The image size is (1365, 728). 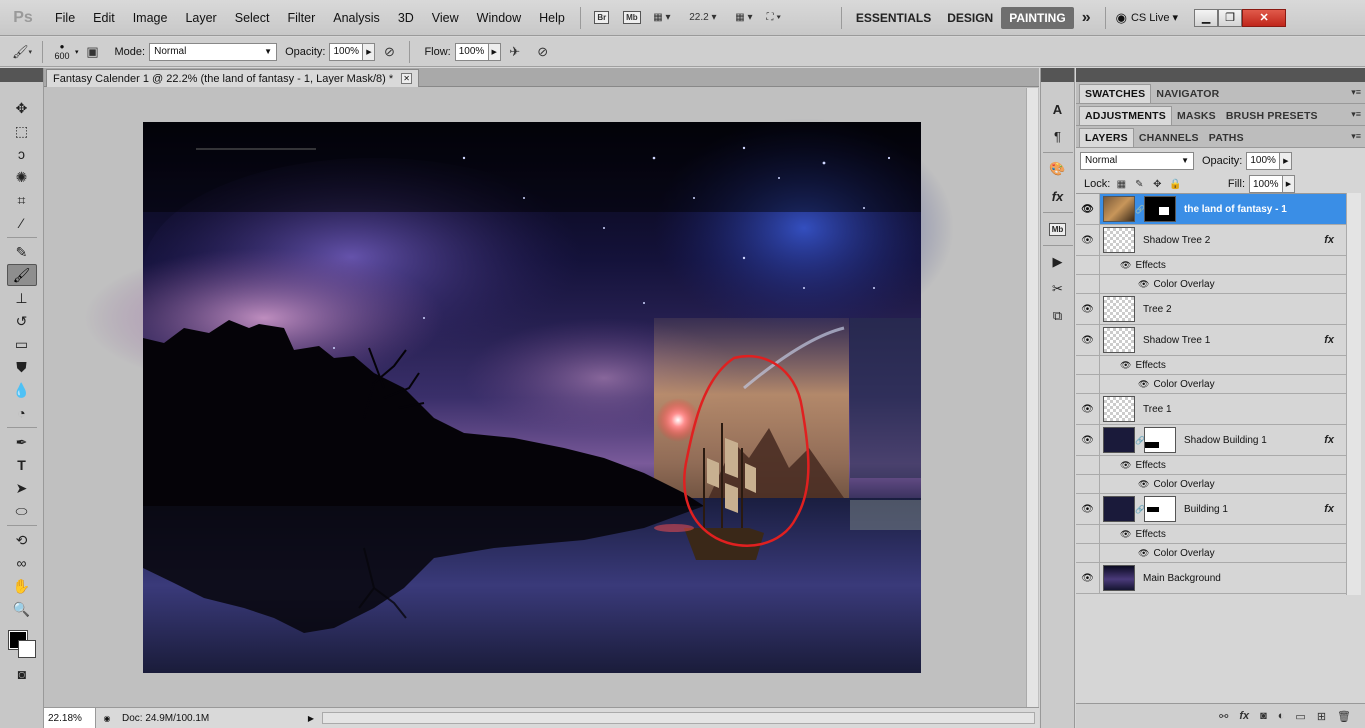 I want to click on menu-help: Help, so click(x=552, y=18).